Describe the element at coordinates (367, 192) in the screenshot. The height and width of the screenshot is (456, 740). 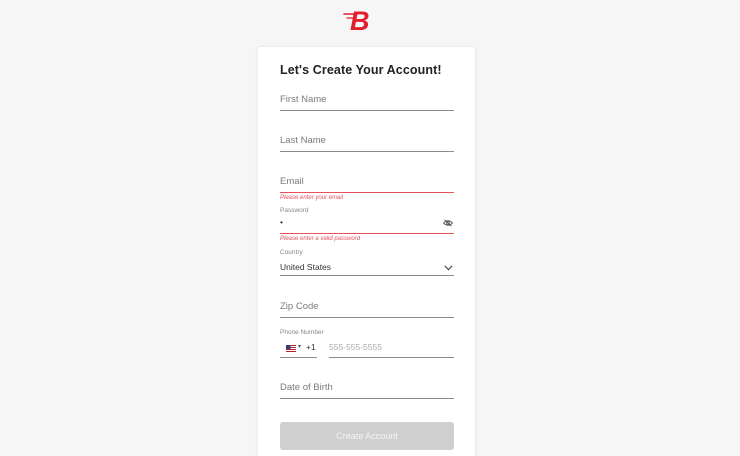
I see `email-underline` at that location.